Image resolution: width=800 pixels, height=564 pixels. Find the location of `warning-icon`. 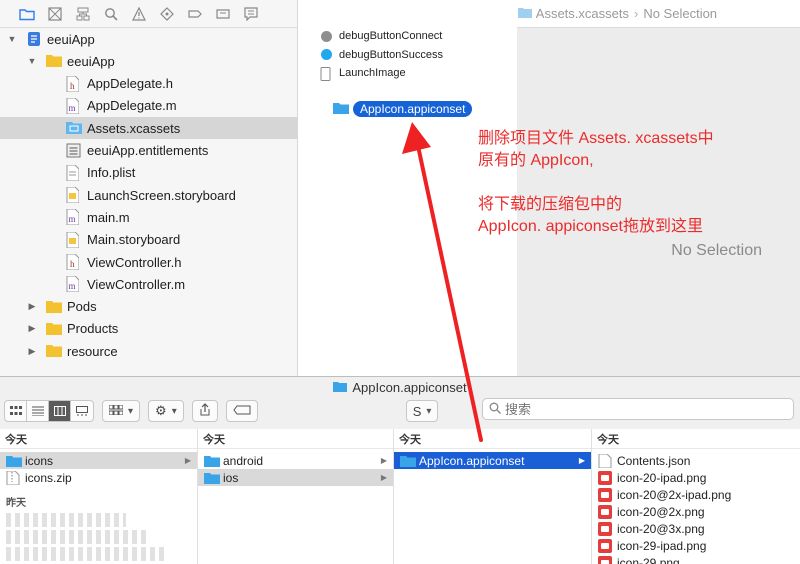

warning-icon is located at coordinates (139, 14).